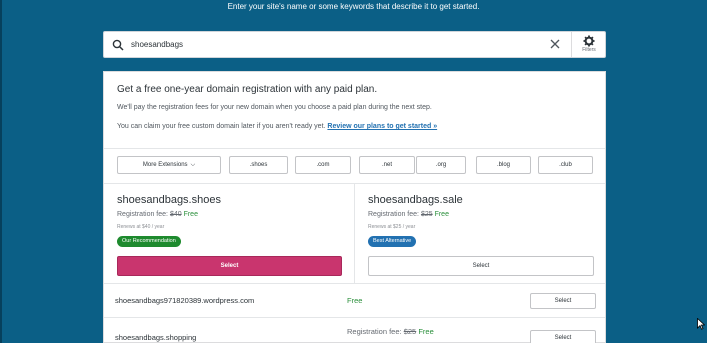 This screenshot has width=707, height=343. I want to click on tld-filter-blog: .blog, so click(503, 165).